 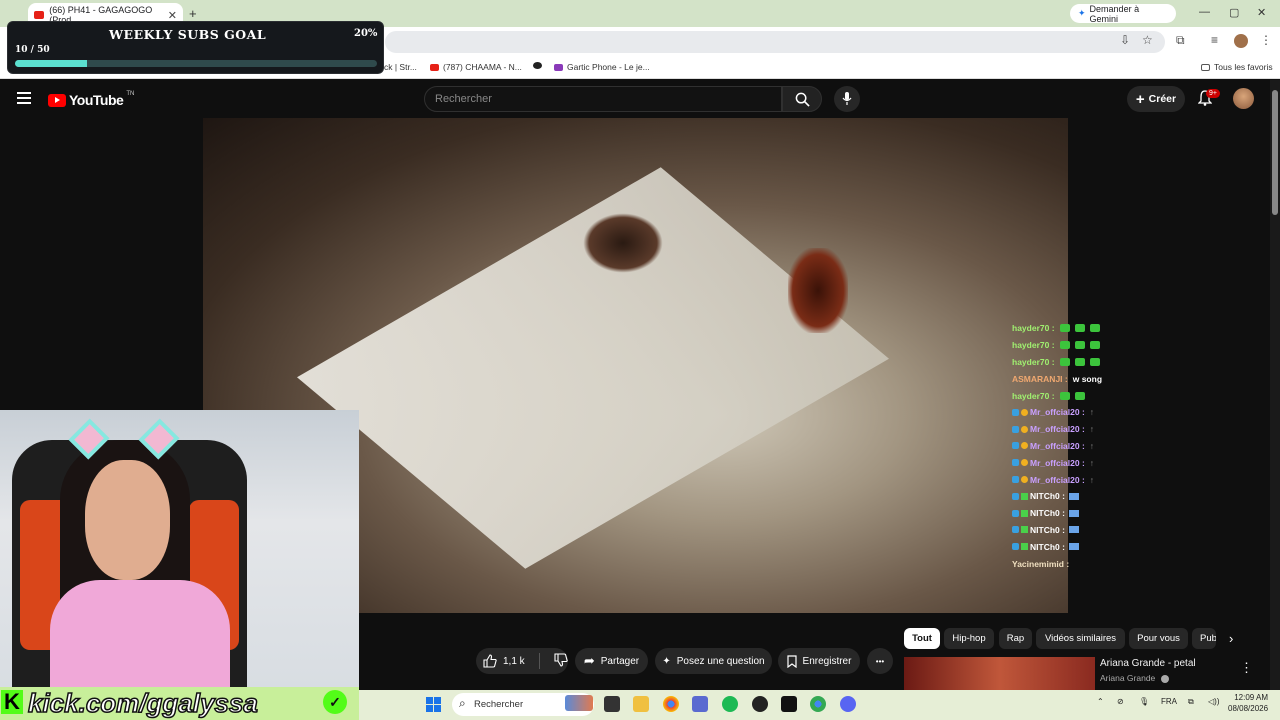 What do you see at coordinates (1158, 638) in the screenshot?
I see `chip-for-you: Pour vous` at bounding box center [1158, 638].